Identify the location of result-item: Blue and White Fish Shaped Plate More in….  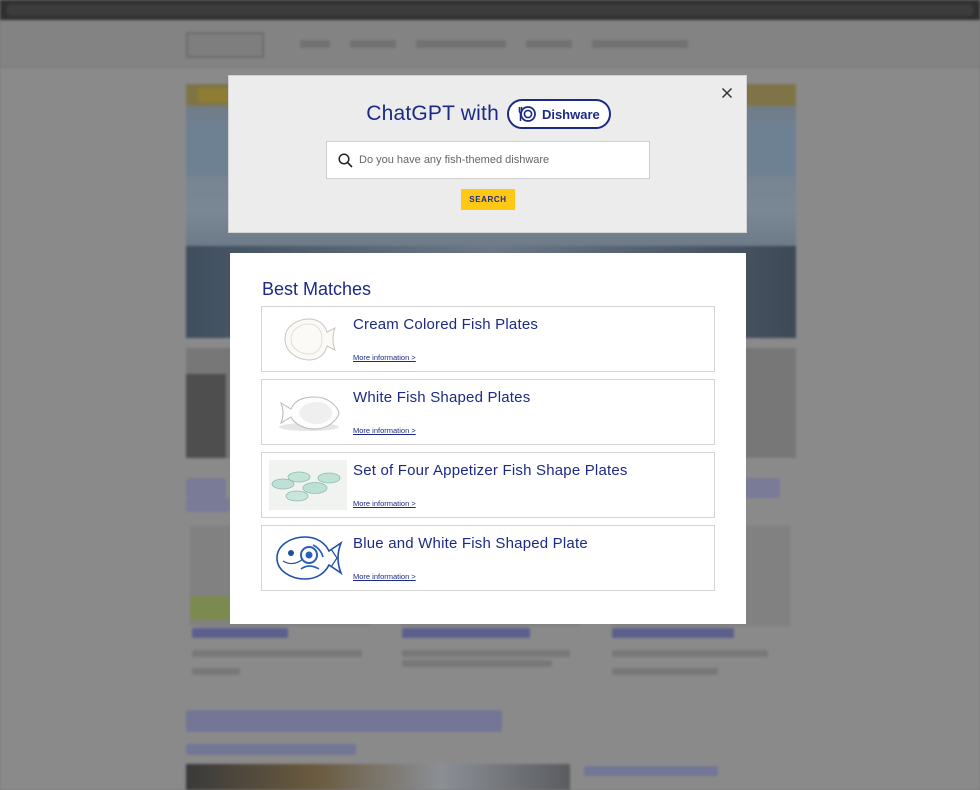
(488, 558).